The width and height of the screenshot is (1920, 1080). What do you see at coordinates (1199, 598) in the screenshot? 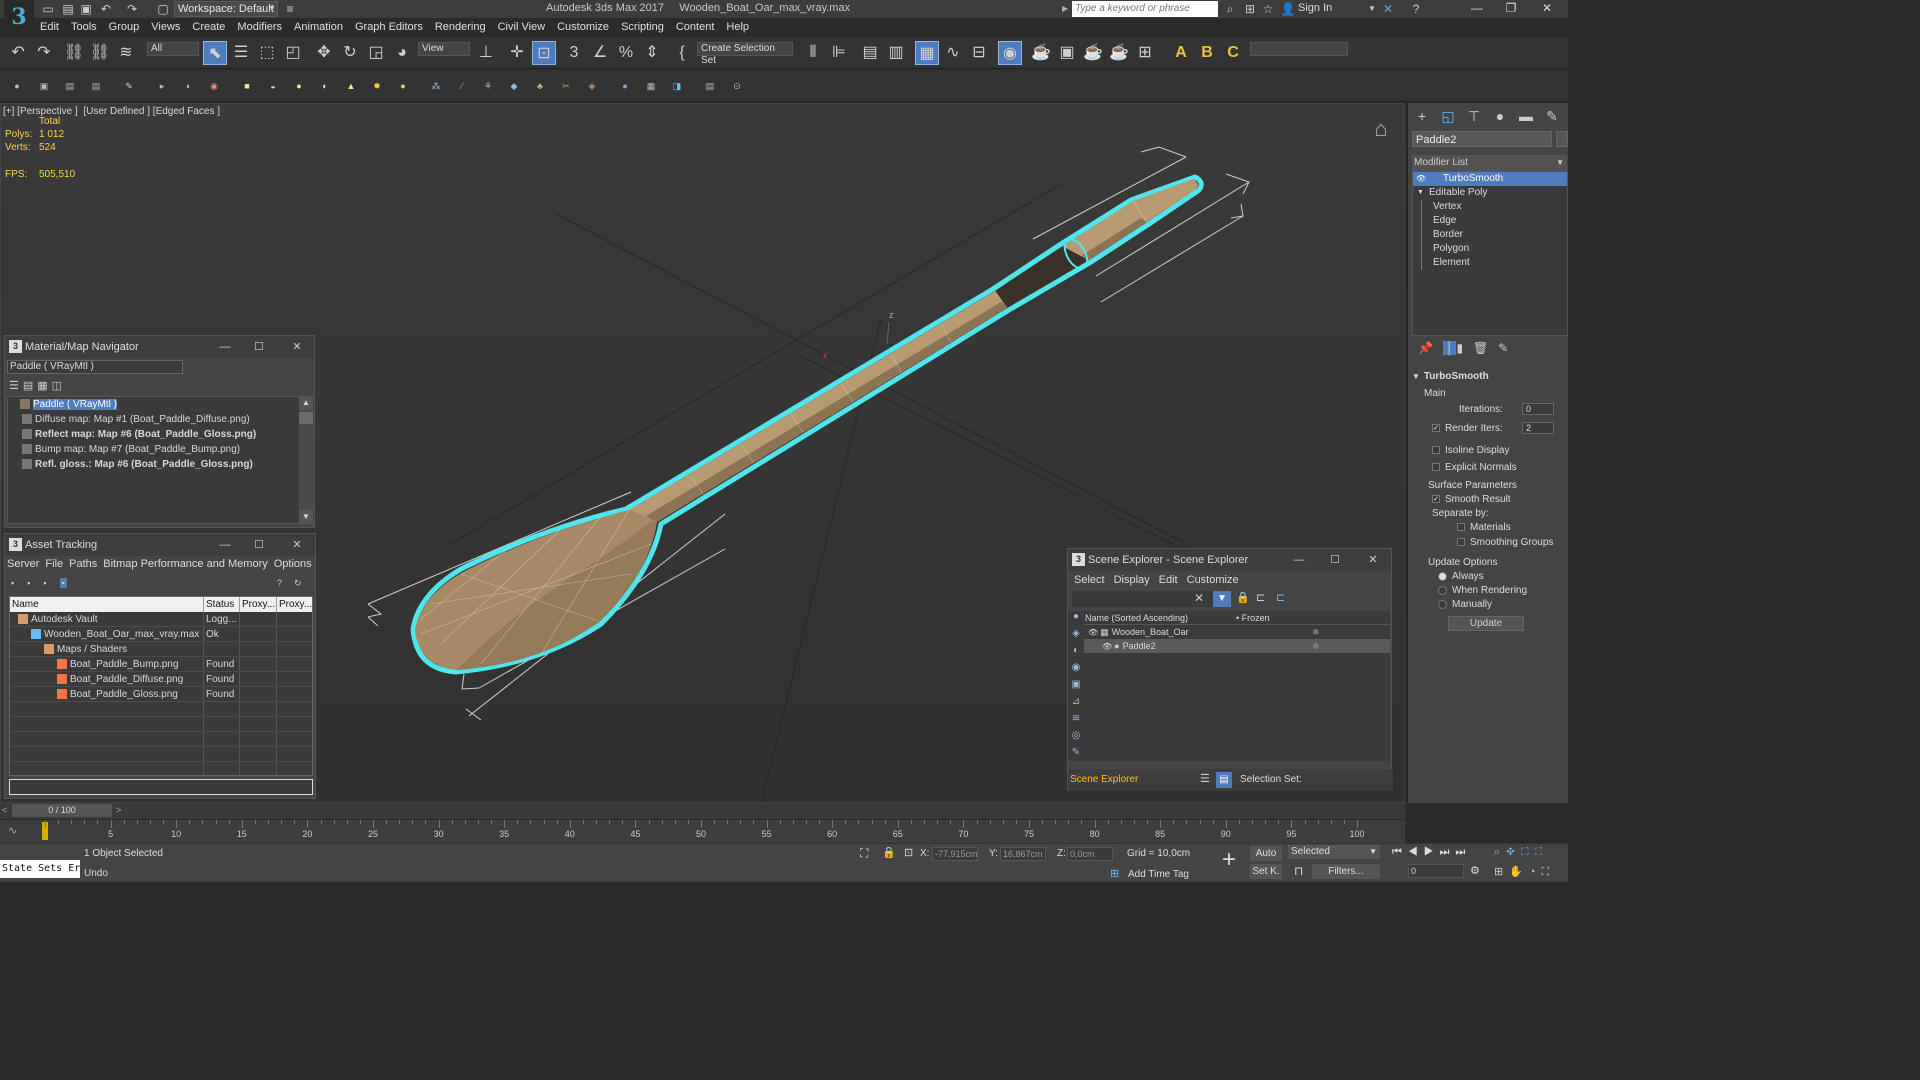
I see `clear-search-icon: ✕` at bounding box center [1199, 598].